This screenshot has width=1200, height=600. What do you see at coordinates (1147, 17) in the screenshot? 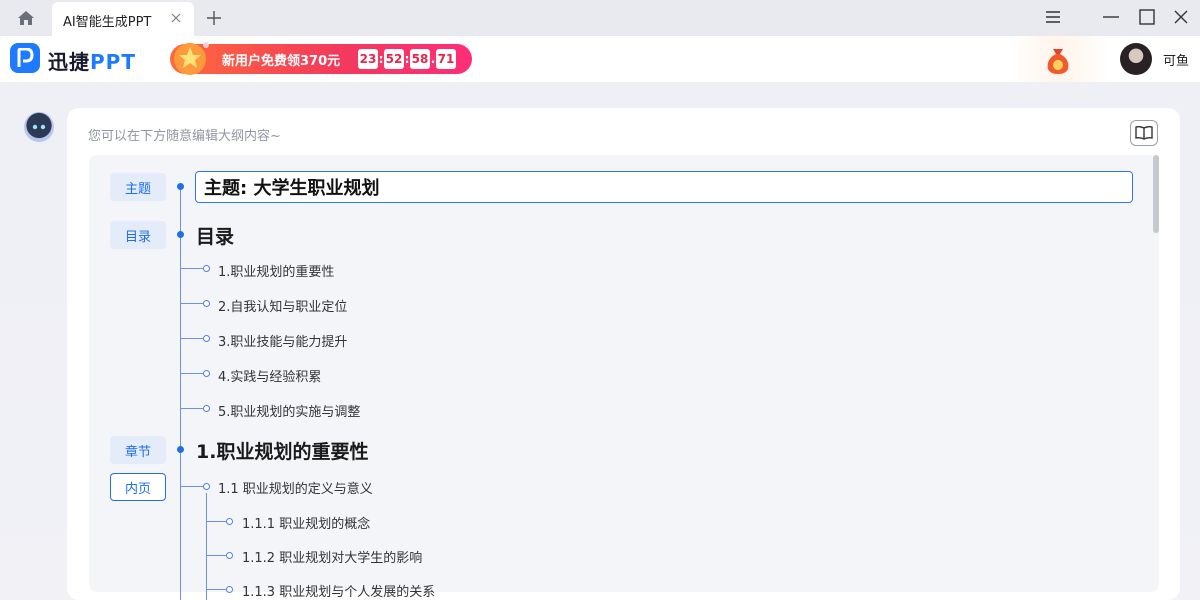
I see `maximize-icon` at bounding box center [1147, 17].